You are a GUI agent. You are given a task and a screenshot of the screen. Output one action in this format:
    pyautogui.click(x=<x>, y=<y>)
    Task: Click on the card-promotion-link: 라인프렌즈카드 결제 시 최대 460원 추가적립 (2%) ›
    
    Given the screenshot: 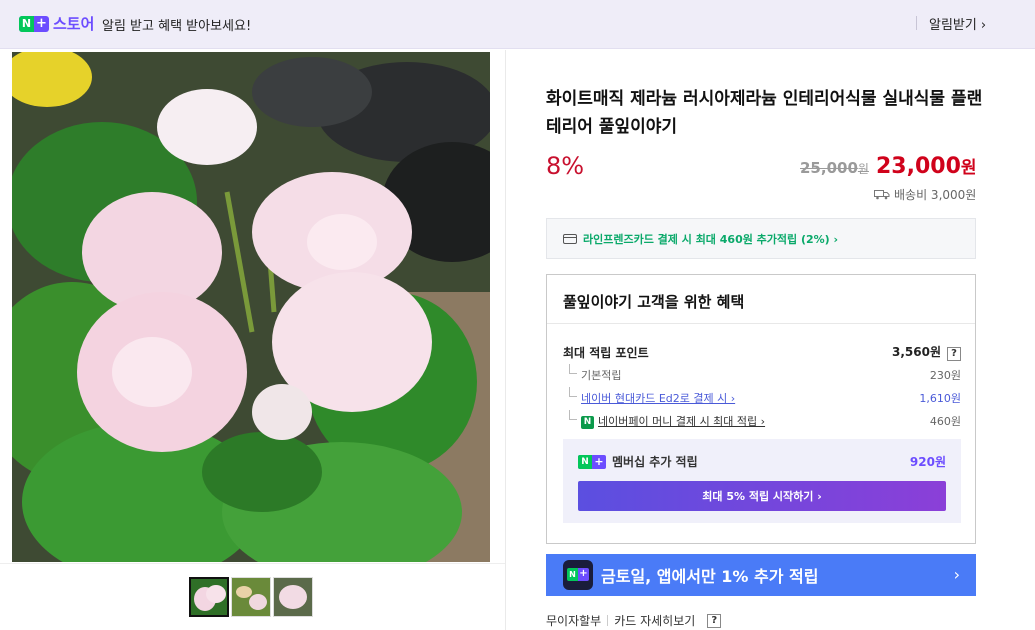 What is the action you would take?
    pyautogui.click(x=761, y=238)
    